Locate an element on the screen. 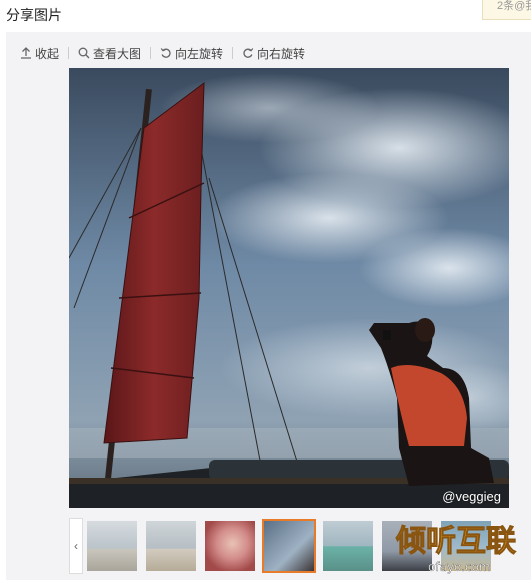 This screenshot has width=531, height=584. prev-thumbnail-button: ‹ is located at coordinates (76, 546).